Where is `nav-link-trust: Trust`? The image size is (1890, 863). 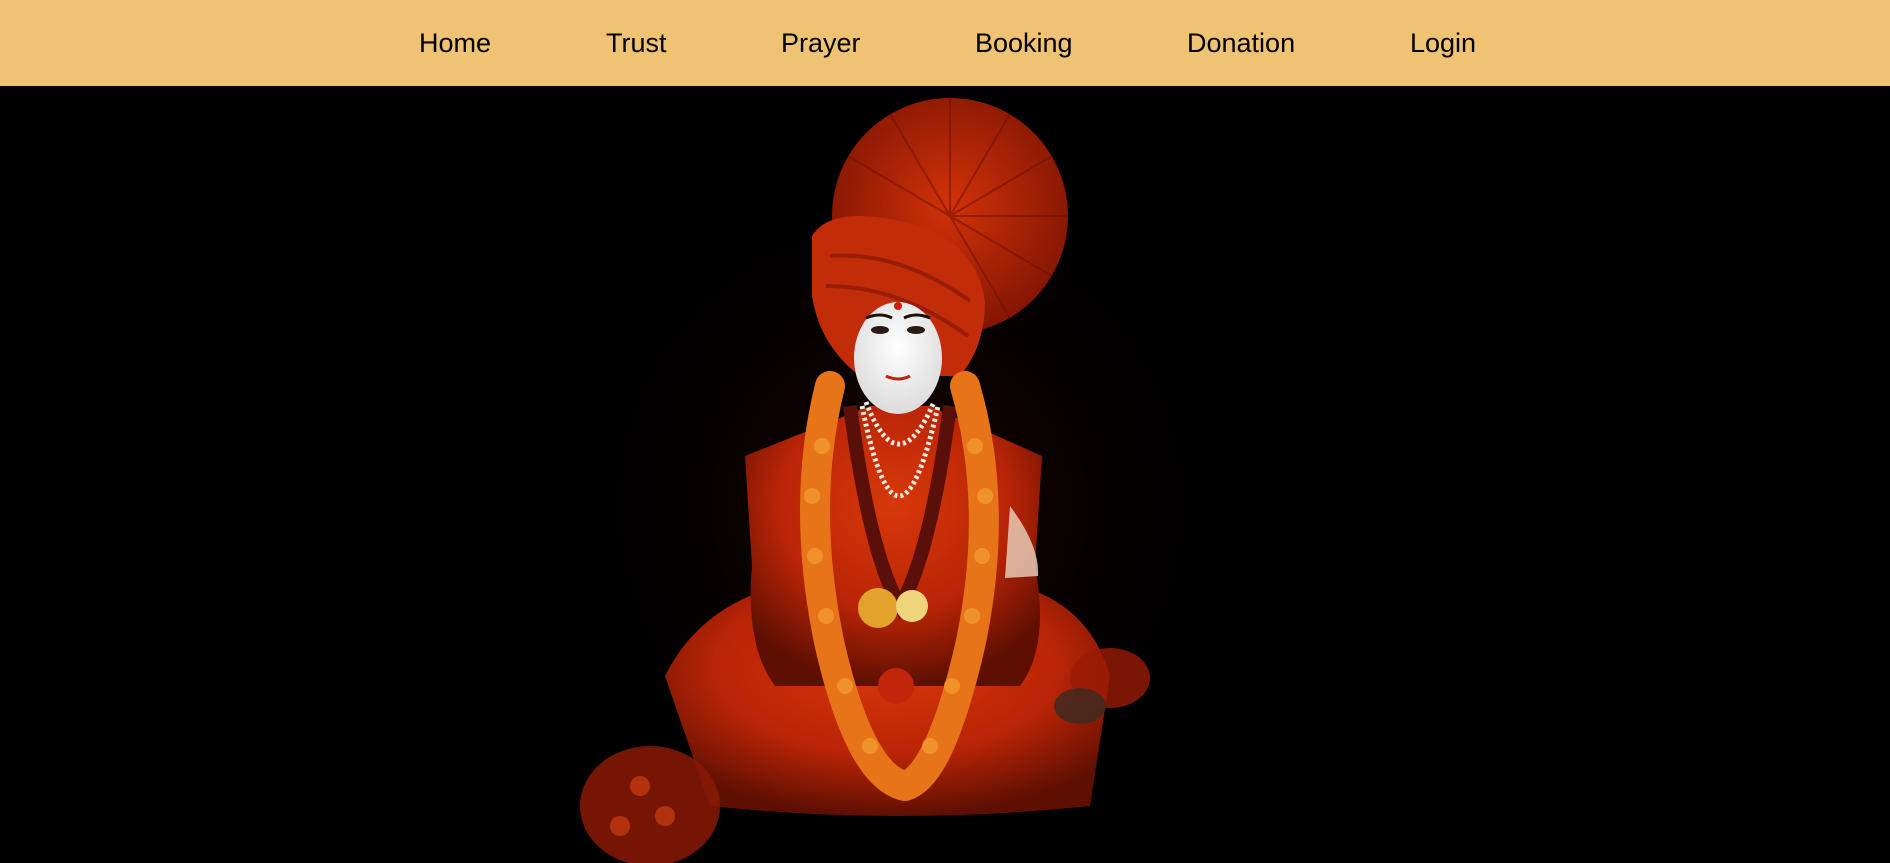 nav-link-trust: Trust is located at coordinates (636, 43).